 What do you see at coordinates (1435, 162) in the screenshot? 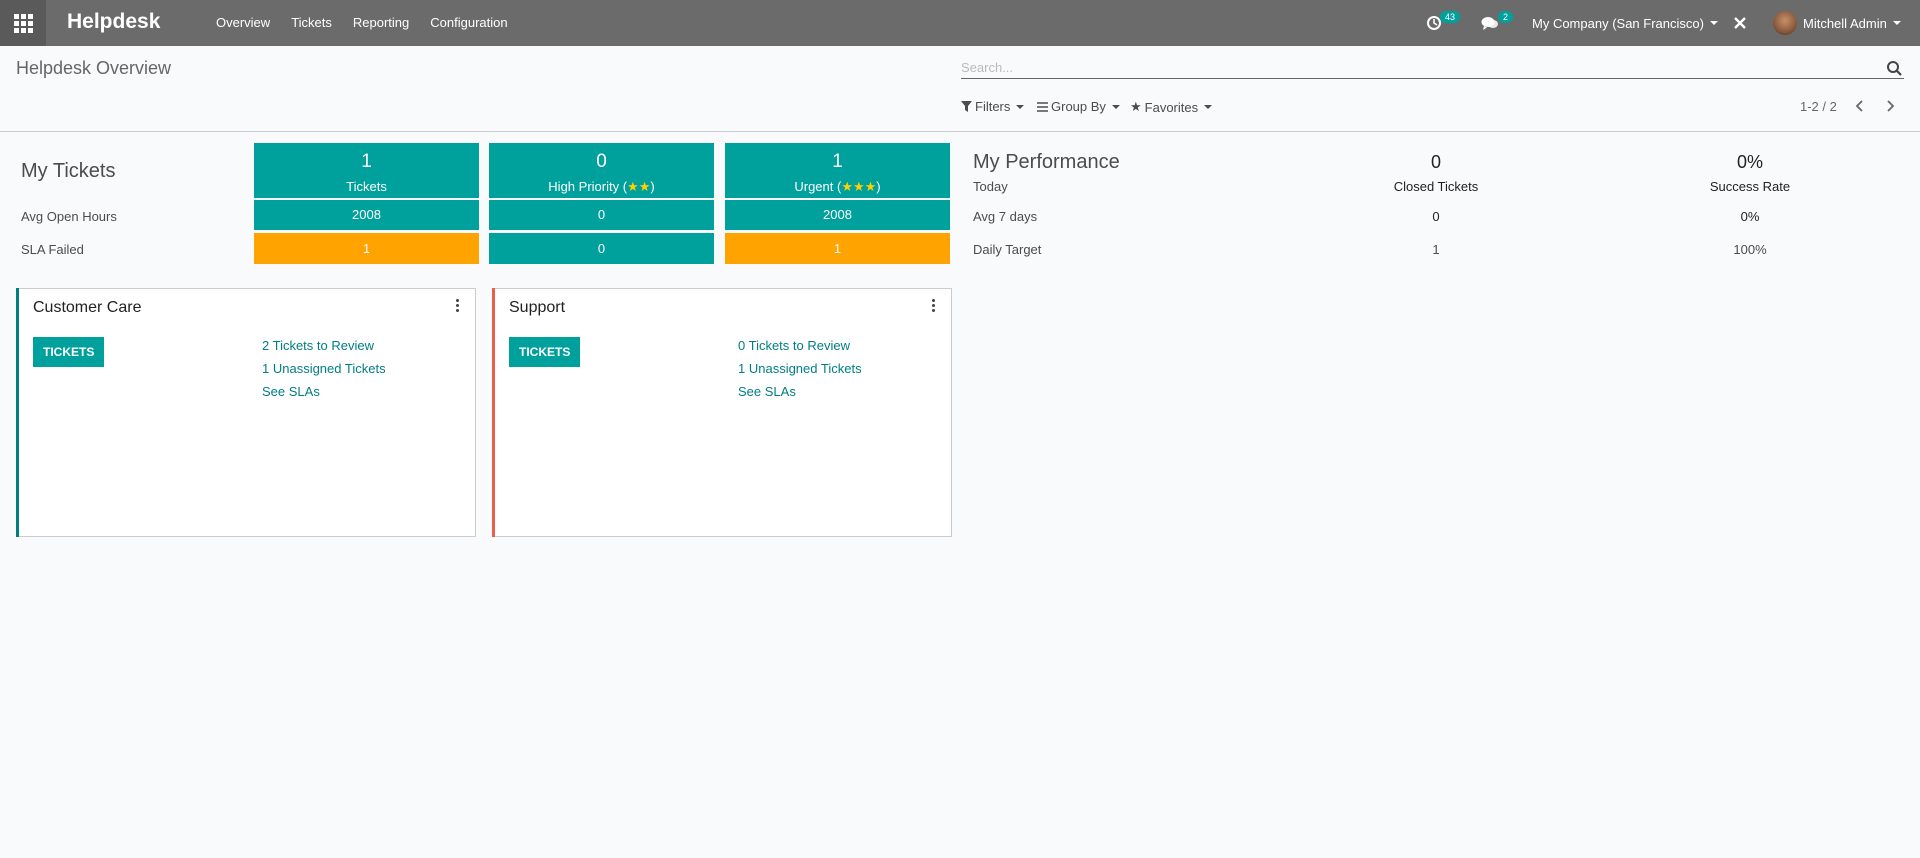
I see `closed-today-value: 0` at bounding box center [1435, 162].